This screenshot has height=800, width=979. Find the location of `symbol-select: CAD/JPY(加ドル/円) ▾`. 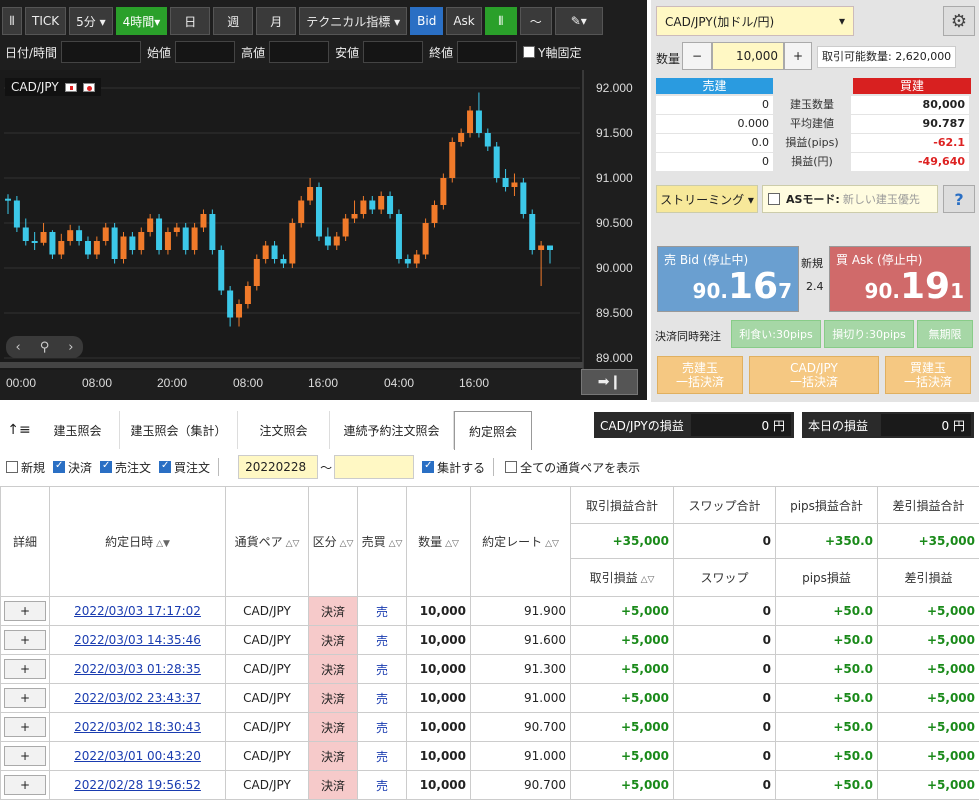

symbol-select: CAD/JPY(加ドル/円) ▾ is located at coordinates (755, 21).